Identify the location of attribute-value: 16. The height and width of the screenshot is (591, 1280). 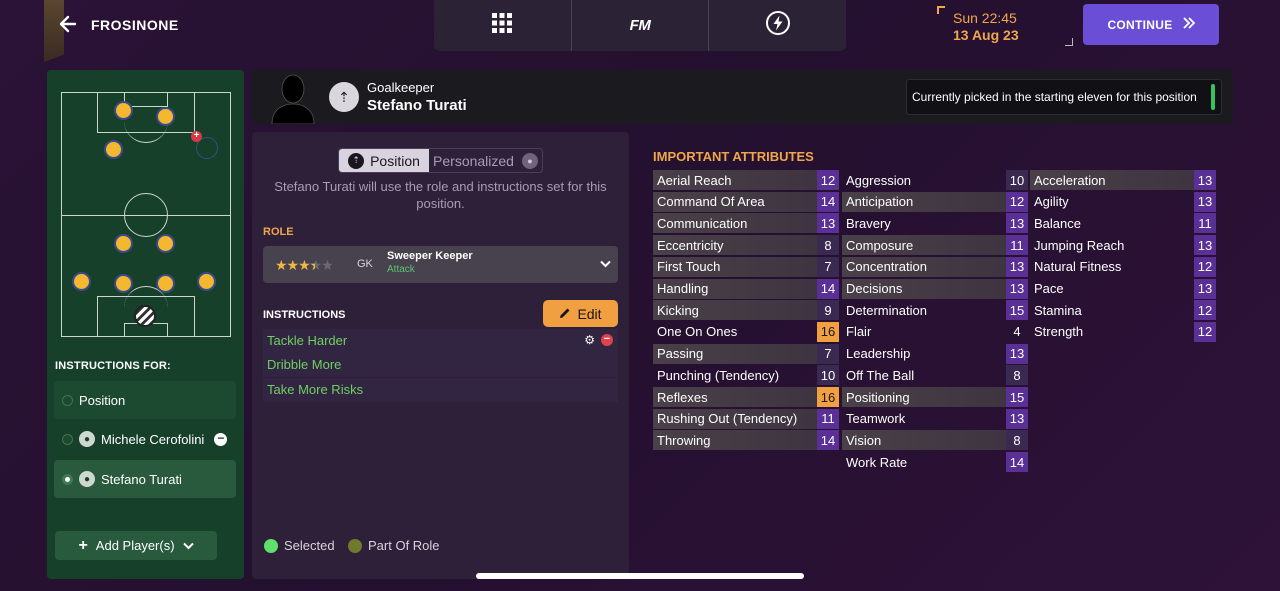
(828, 397).